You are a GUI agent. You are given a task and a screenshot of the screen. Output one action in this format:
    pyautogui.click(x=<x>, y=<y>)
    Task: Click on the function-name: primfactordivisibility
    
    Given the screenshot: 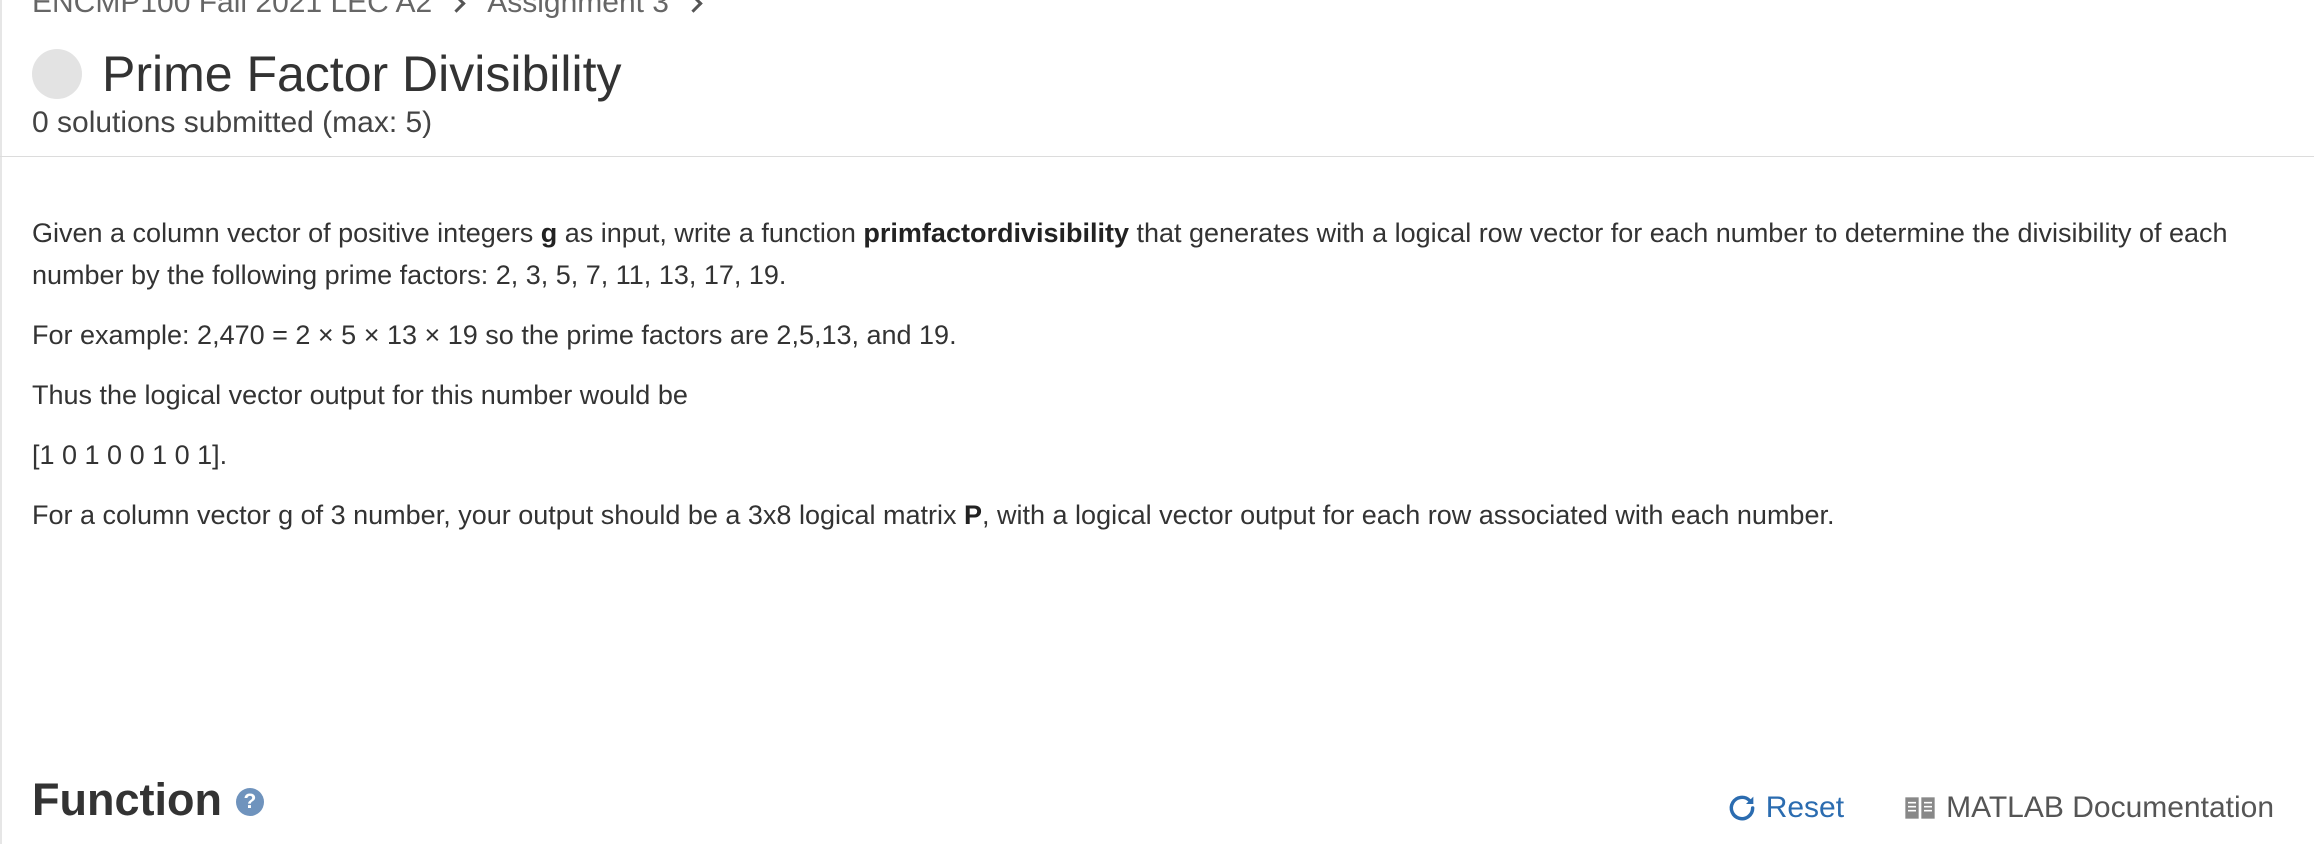 What is the action you would take?
    pyautogui.click(x=996, y=233)
    